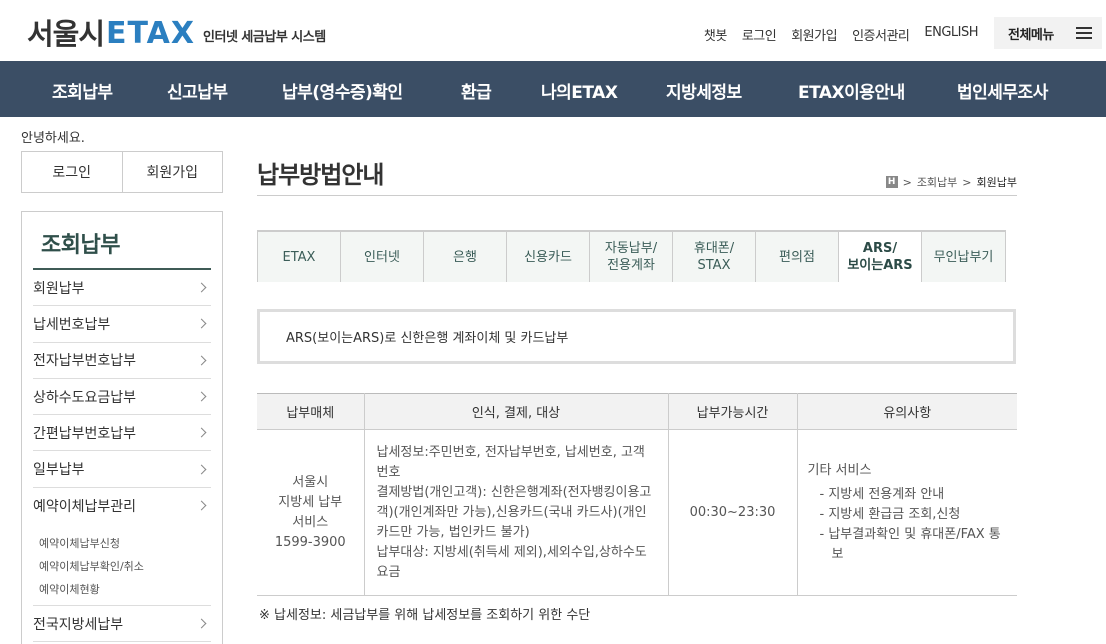  Describe the element at coordinates (85, 361) in the screenshot. I see `side-item-label: 전자납부번호납부` at that location.